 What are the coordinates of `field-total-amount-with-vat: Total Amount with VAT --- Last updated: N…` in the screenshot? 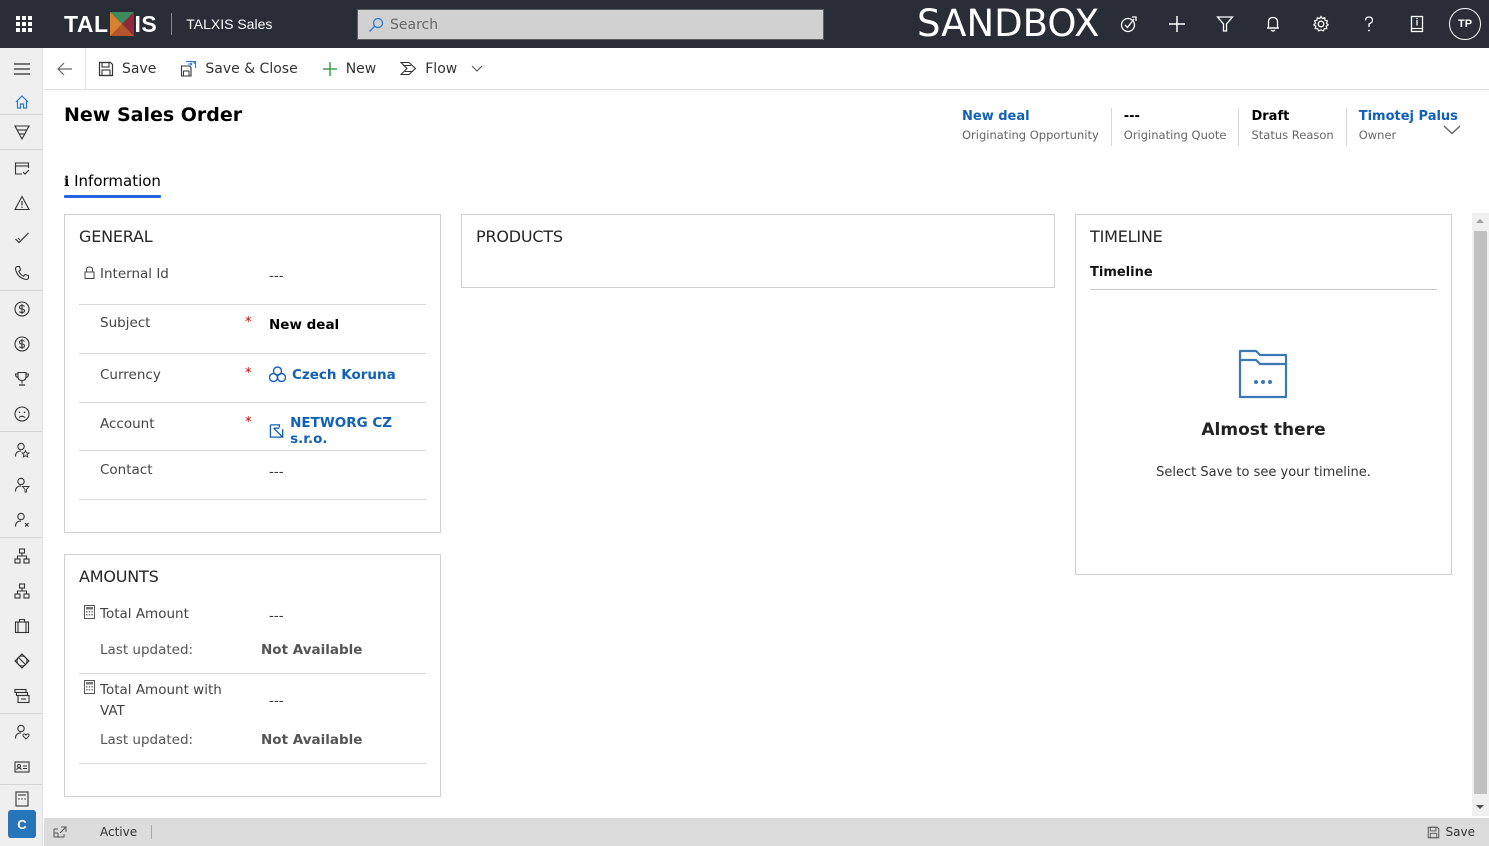 It's located at (252, 719).